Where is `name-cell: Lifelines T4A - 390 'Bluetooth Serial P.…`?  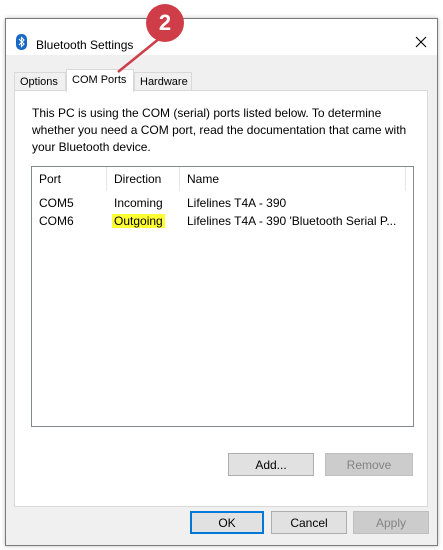 name-cell: Lifelines T4A - 390 'Bluetooth Serial P.… is located at coordinates (292, 221).